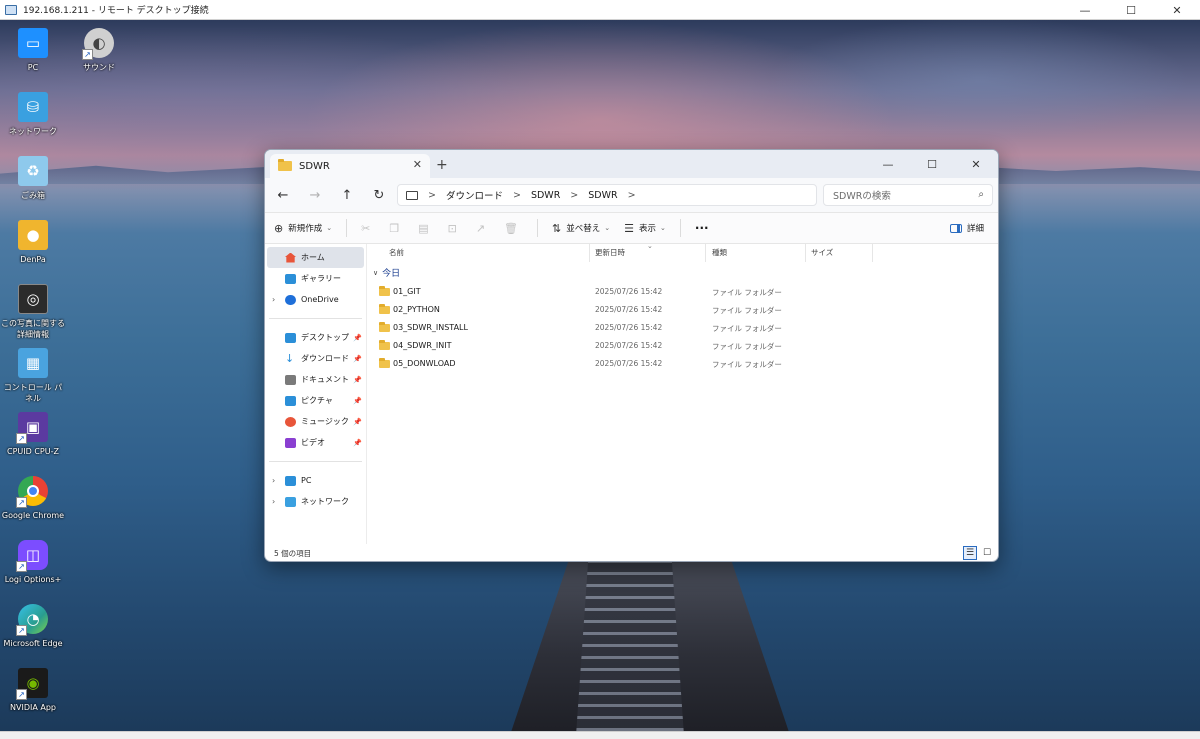 This screenshot has width=1200, height=739. I want to click on file-row: 02_PYTHON 2025/07/26 15:42 ファイル フォルダー, so click(682, 310).